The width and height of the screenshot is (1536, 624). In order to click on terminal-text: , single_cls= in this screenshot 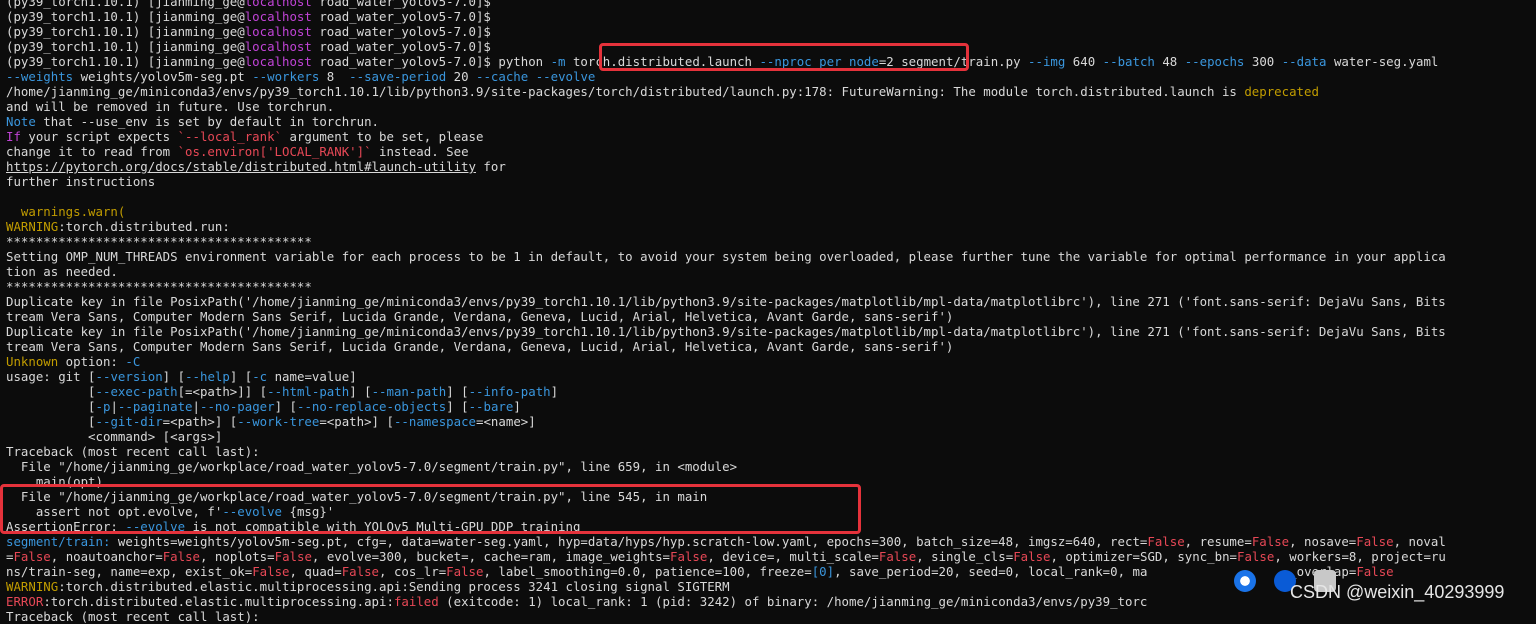, I will do `click(965, 556)`.